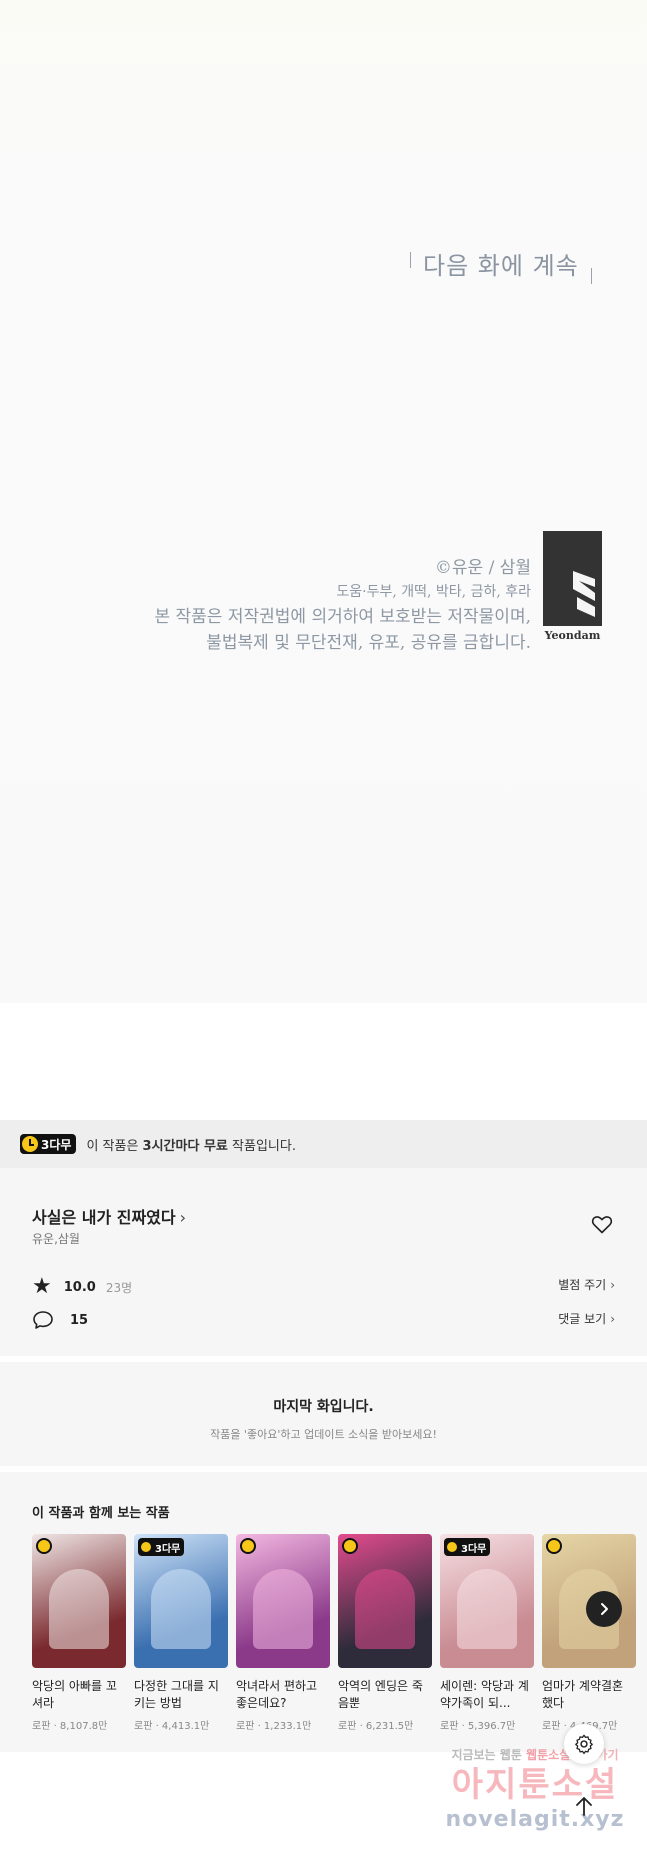 Image resolution: width=647 pixels, height=1867 pixels. I want to click on last-episode-notice: 마지막 화입니다. 작품을 '좋아요'하고 업데이트 소식을 받아보세요!, so click(323, 1414).